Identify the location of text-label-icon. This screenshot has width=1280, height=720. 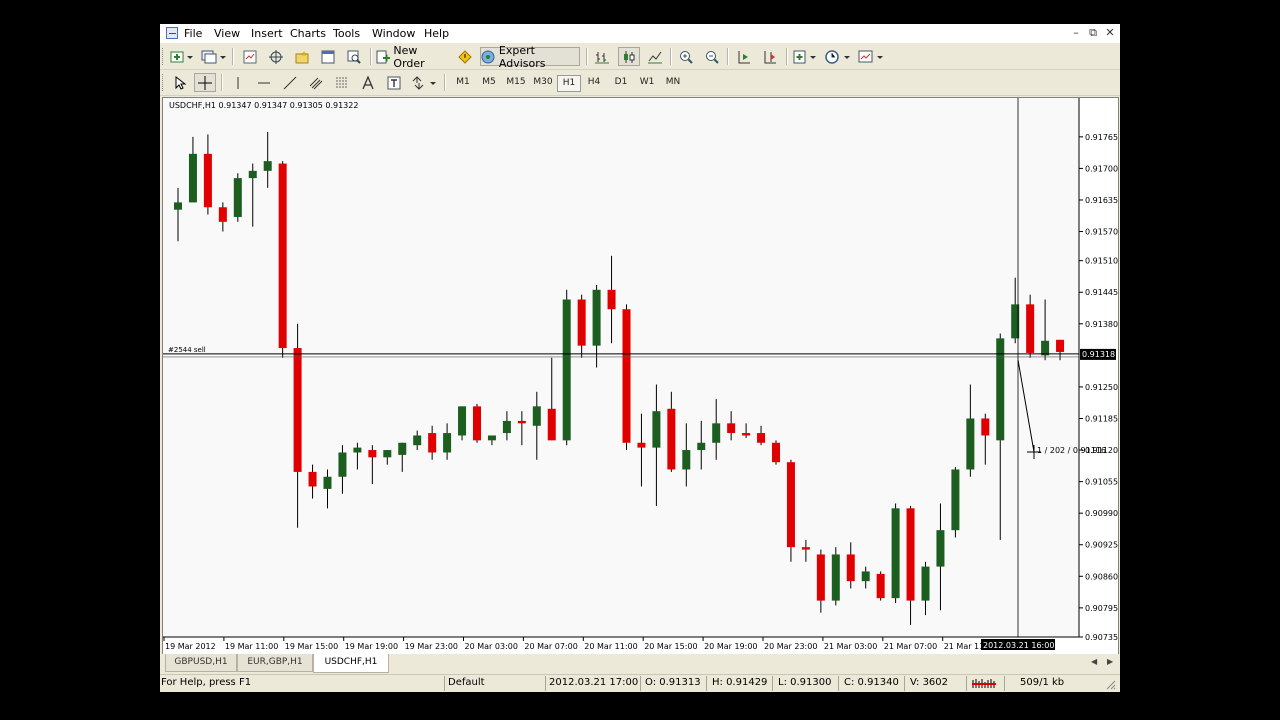
(394, 82).